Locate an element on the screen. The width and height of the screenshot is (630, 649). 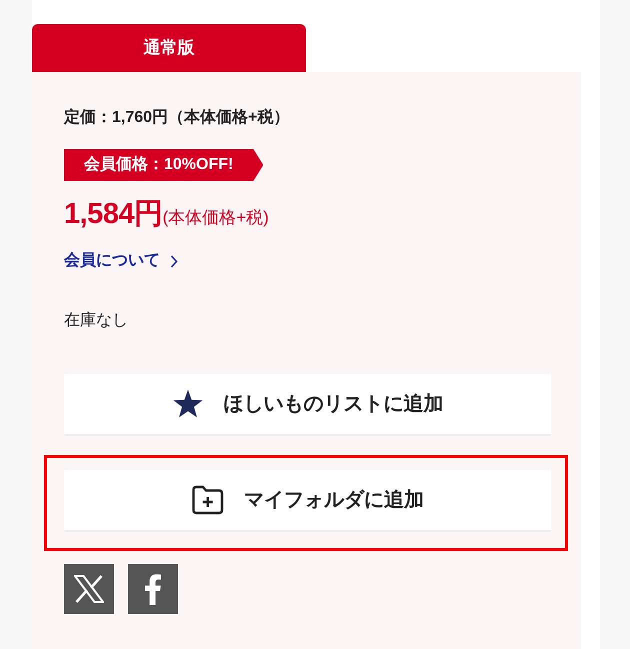
folder-plus-icon is located at coordinates (207, 500).